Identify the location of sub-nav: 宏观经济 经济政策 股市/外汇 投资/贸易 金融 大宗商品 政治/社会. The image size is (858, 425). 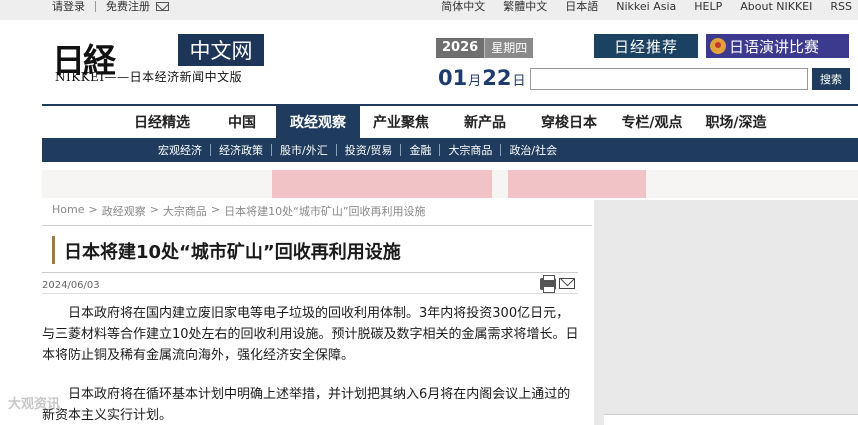
(450, 150).